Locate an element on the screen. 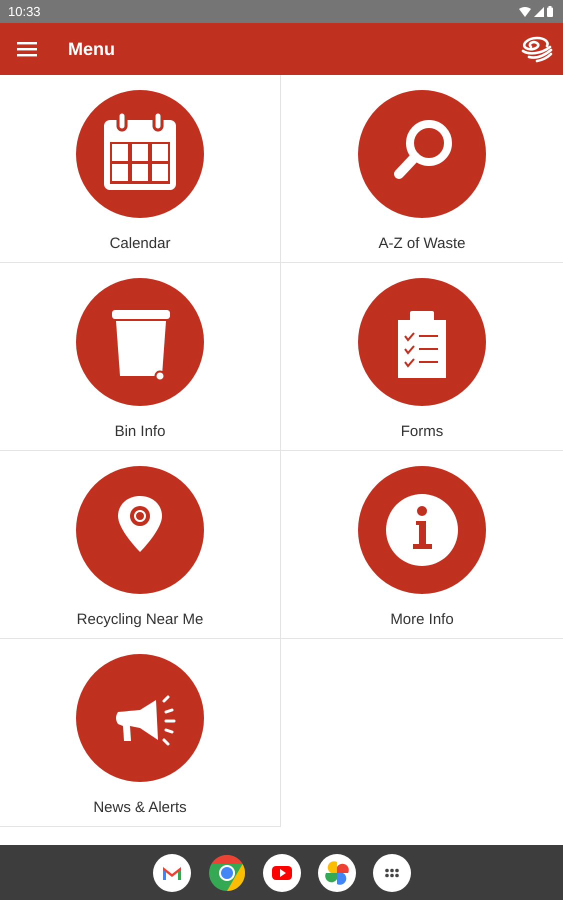  app-grid-icon is located at coordinates (391, 873).